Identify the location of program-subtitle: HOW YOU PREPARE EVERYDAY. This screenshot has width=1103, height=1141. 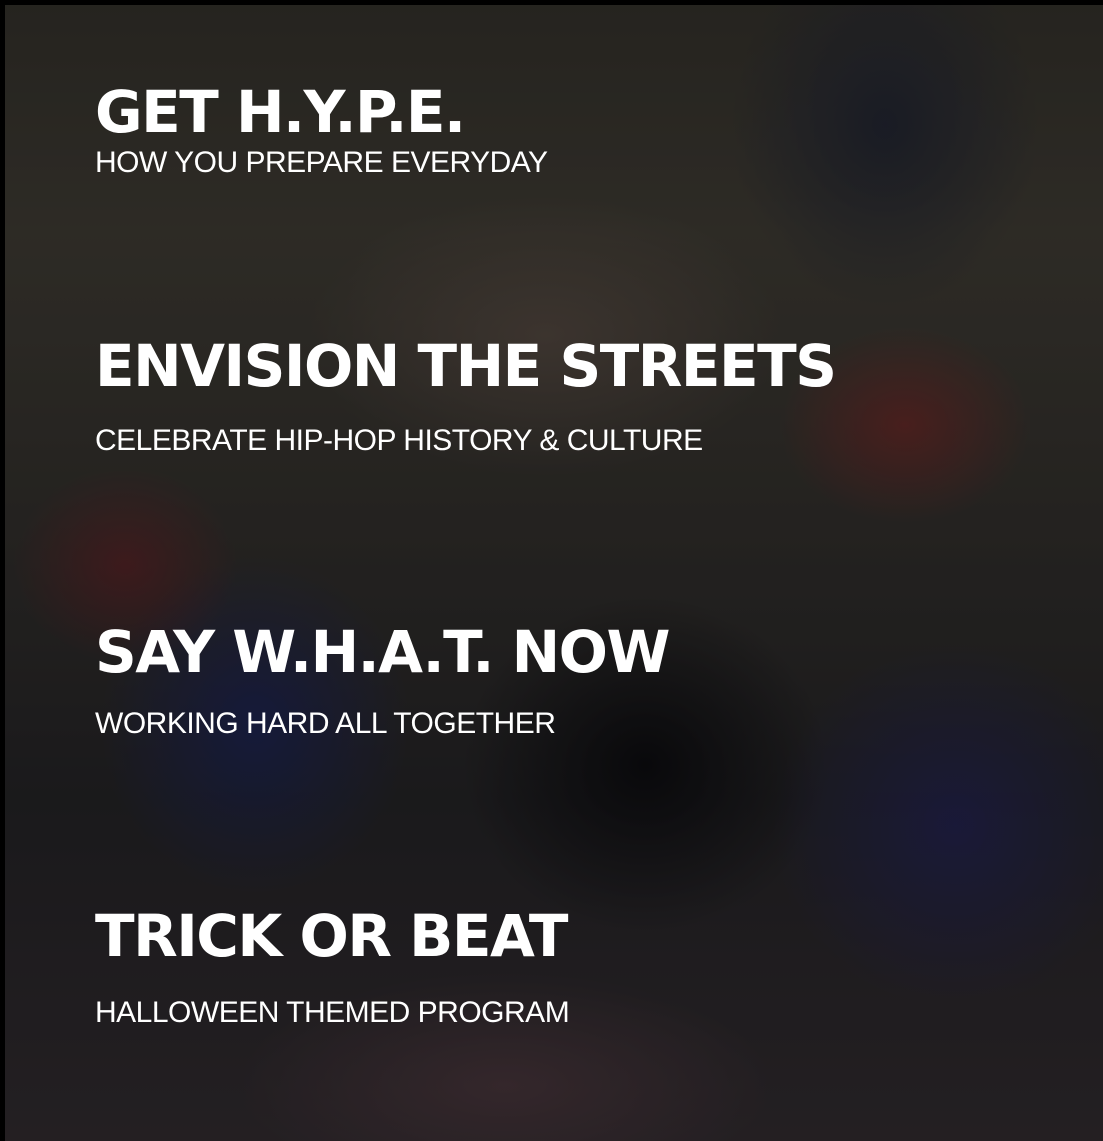
(321, 162).